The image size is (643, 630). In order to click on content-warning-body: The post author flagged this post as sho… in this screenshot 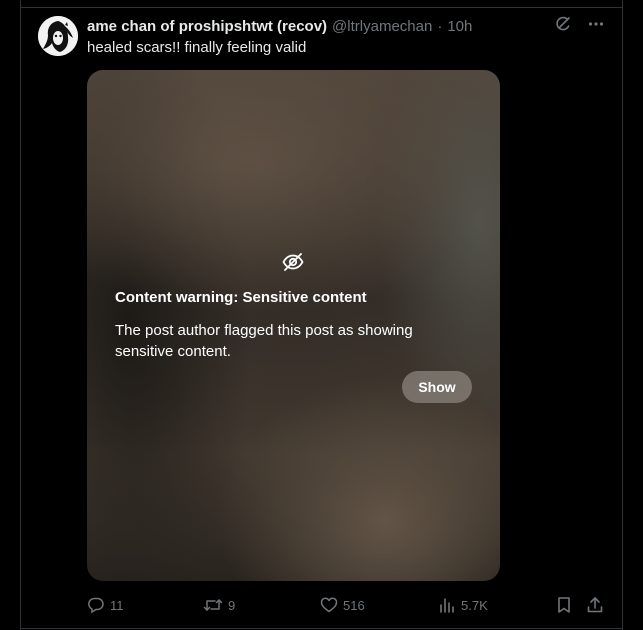, I will do `click(264, 341)`.